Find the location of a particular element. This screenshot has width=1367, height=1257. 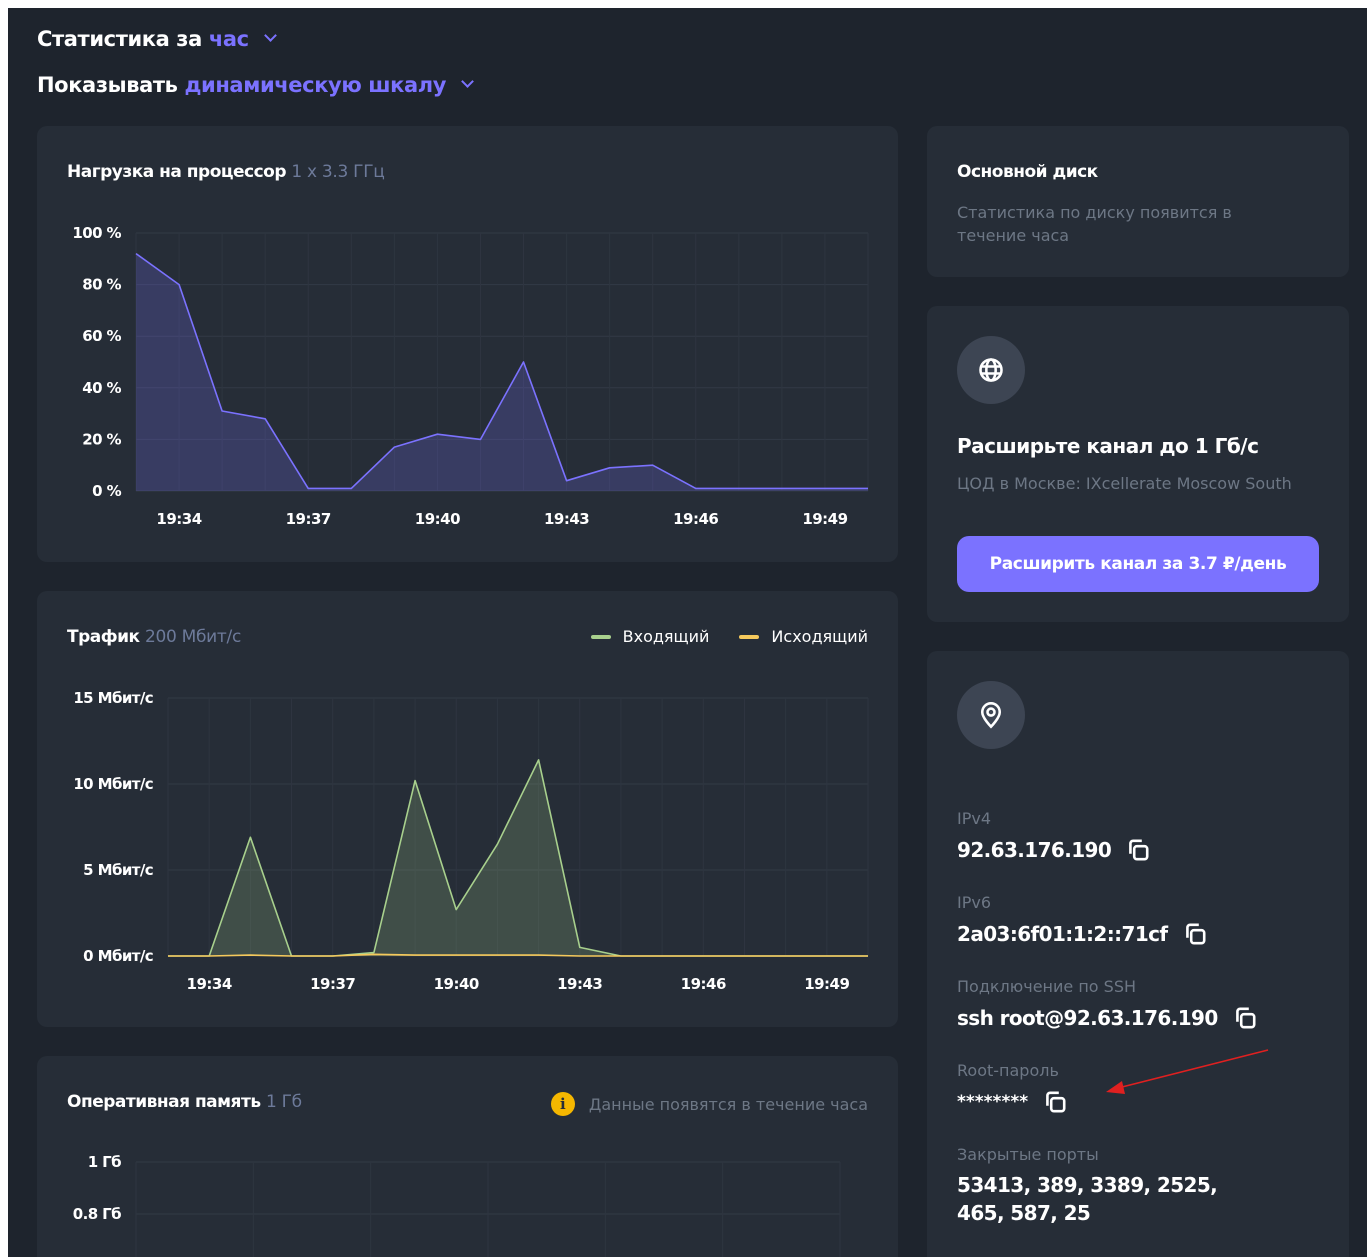

period-value: час is located at coordinates (229, 39).